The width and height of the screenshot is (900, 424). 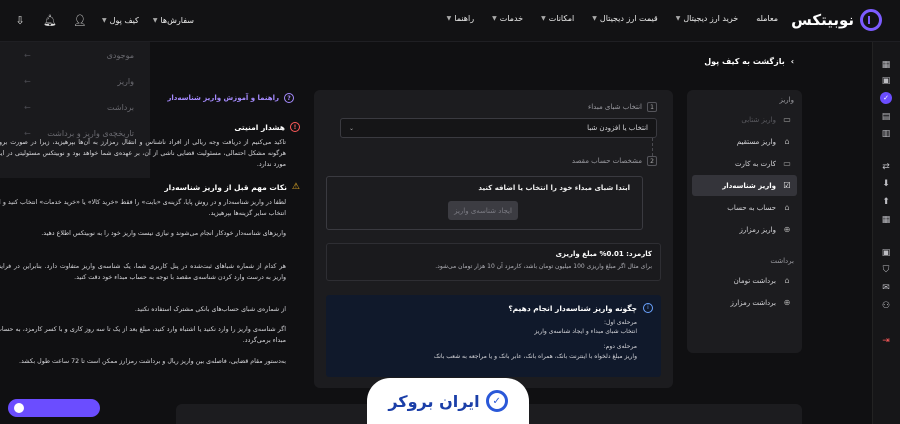 I want to click on grid-icon: ▦, so click(x=886, y=65).